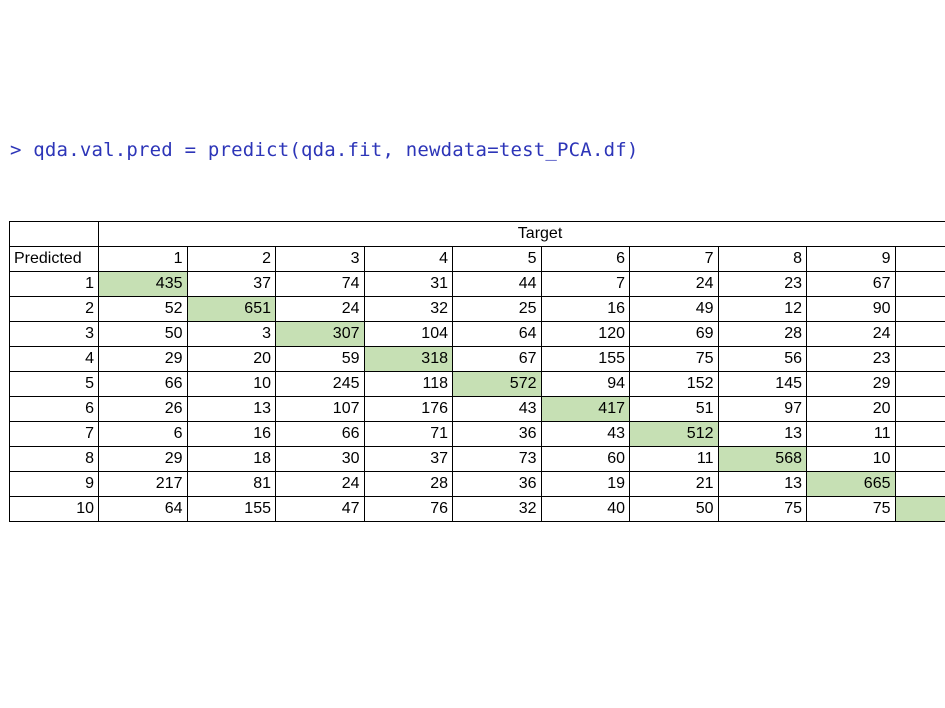 The width and height of the screenshot is (945, 708). I want to click on diagonal-cell: 572, so click(497, 384).